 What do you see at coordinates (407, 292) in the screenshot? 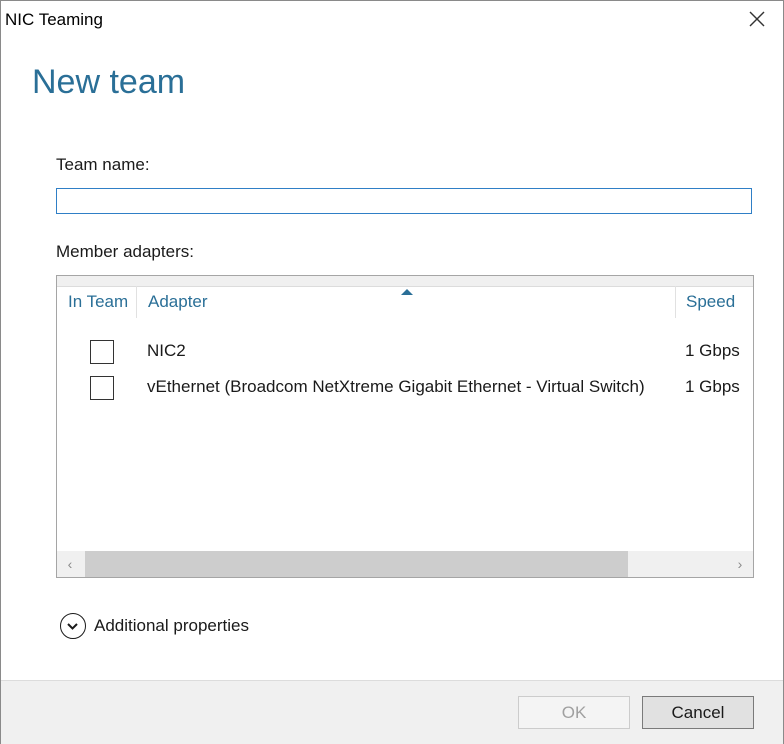
I see `sort-ascending-icon` at bounding box center [407, 292].